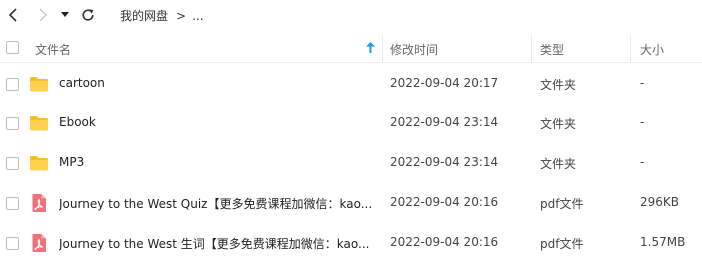 This screenshot has width=702, height=275. I want to click on history-dropdown-button, so click(65, 15).